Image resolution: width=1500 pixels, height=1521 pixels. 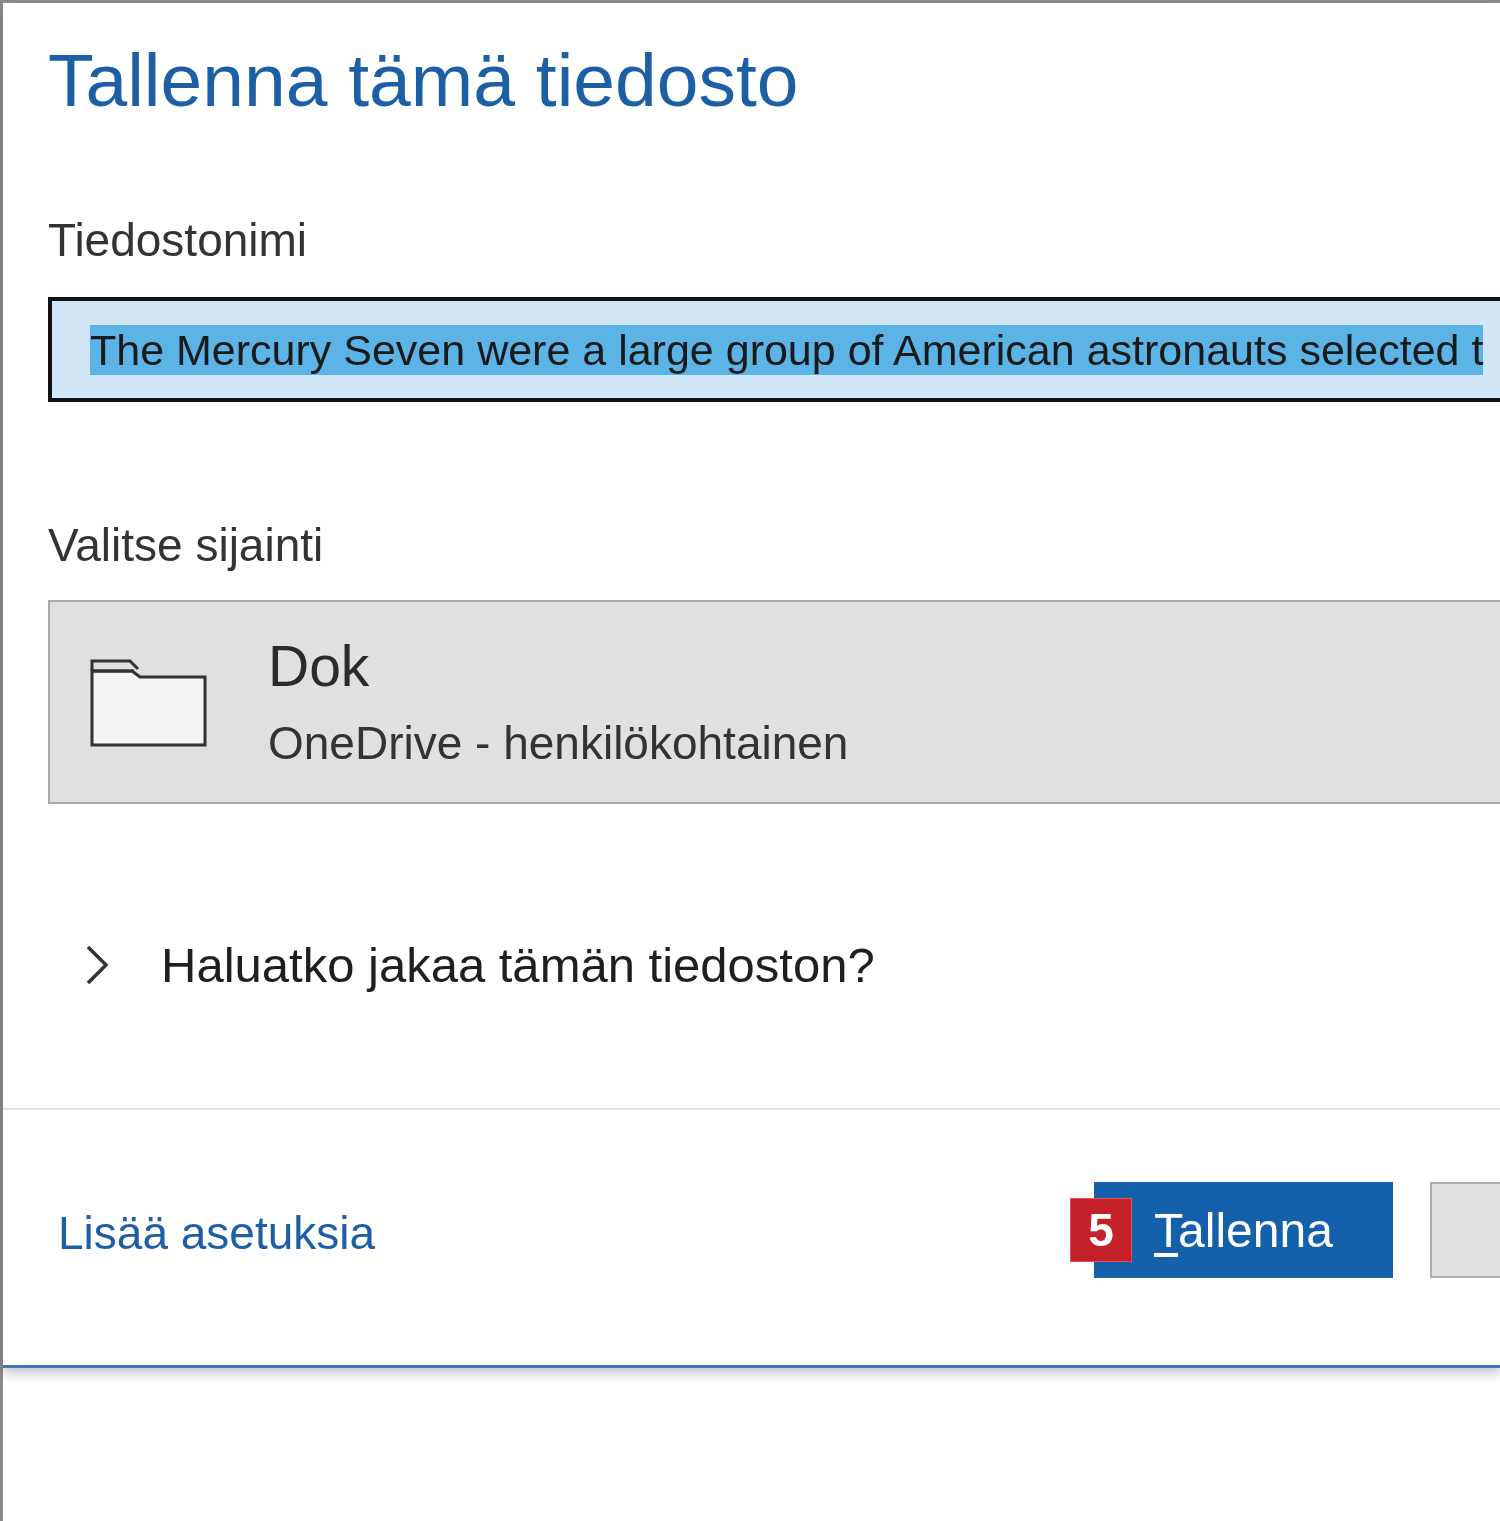 I want to click on filename-field: The Mercury Seven were a large group of American astronauts selected t, so click(x=774, y=349).